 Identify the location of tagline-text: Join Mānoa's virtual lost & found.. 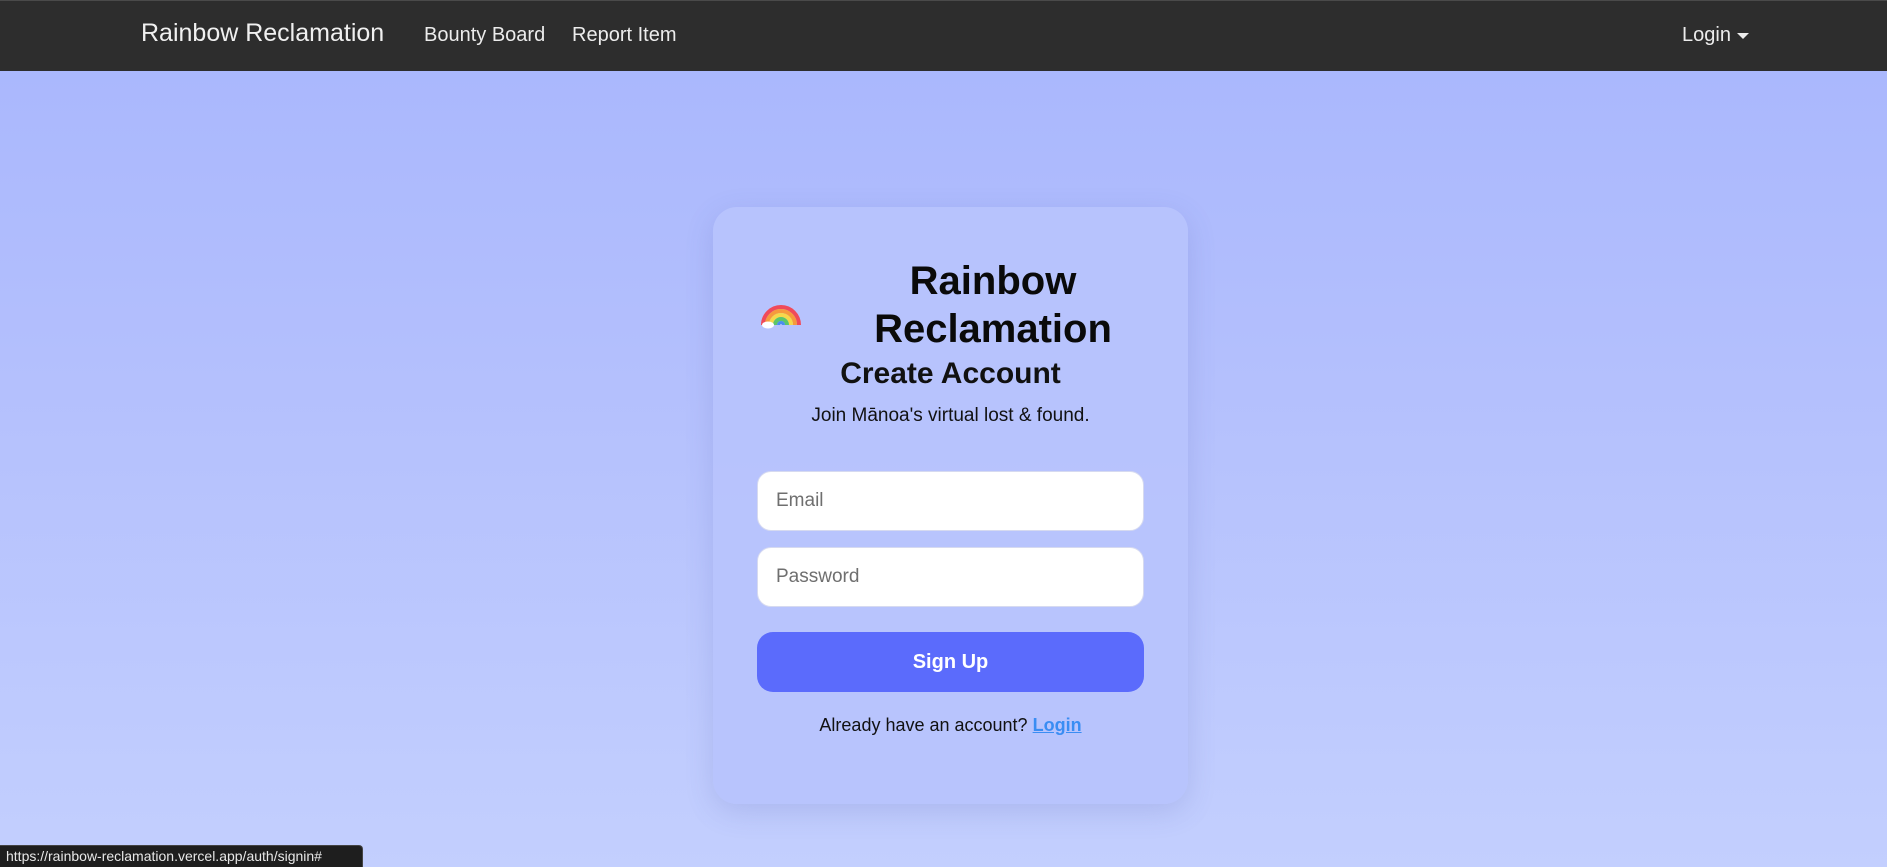
(950, 415).